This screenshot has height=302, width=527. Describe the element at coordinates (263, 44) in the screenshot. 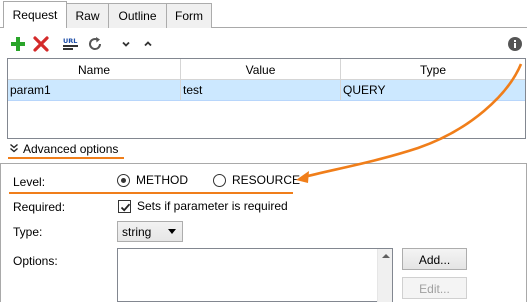

I see `toolbar: URL` at that location.